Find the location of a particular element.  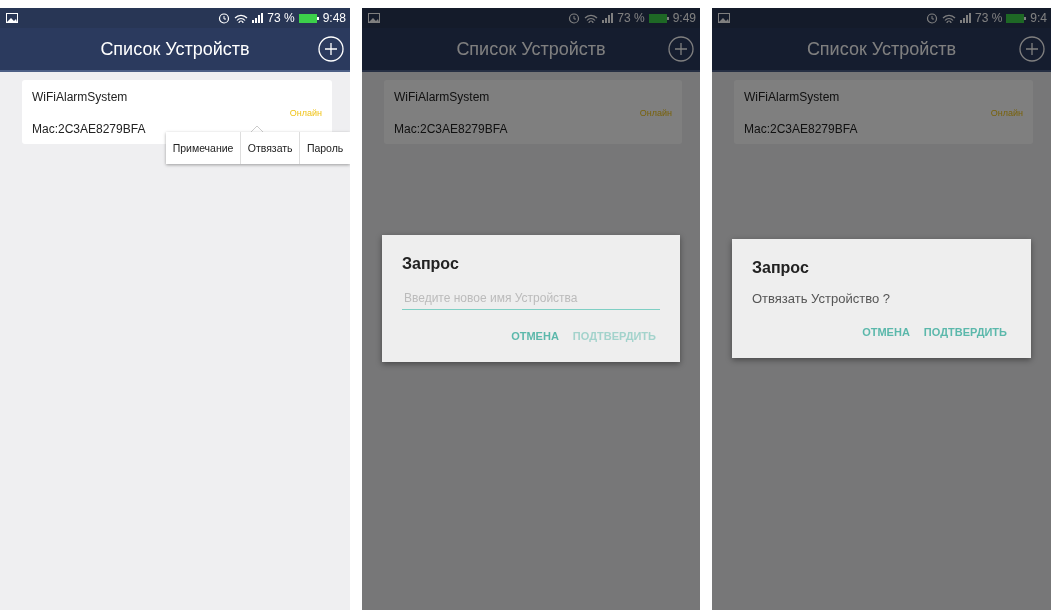

menu-item: Отвязать is located at coordinates (270, 148).